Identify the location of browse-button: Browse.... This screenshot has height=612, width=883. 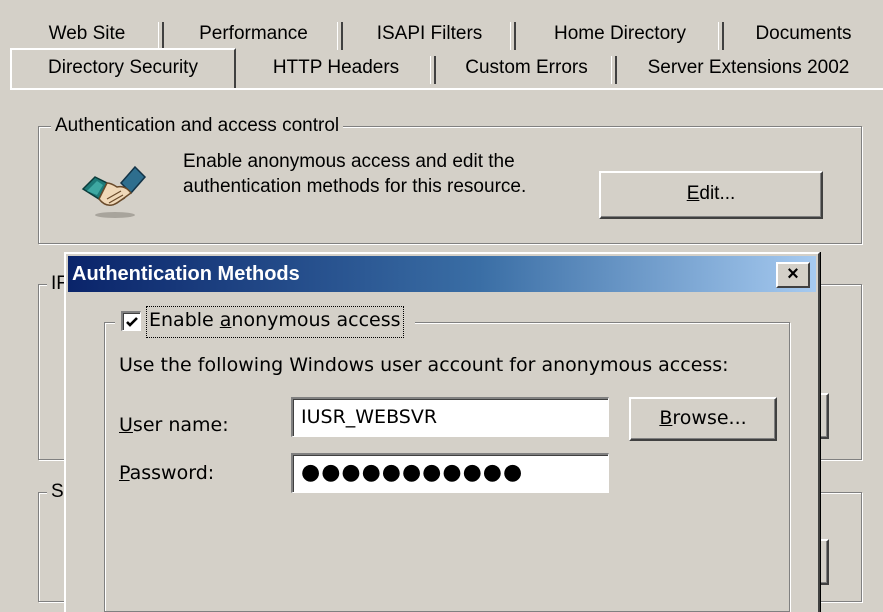
(703, 419).